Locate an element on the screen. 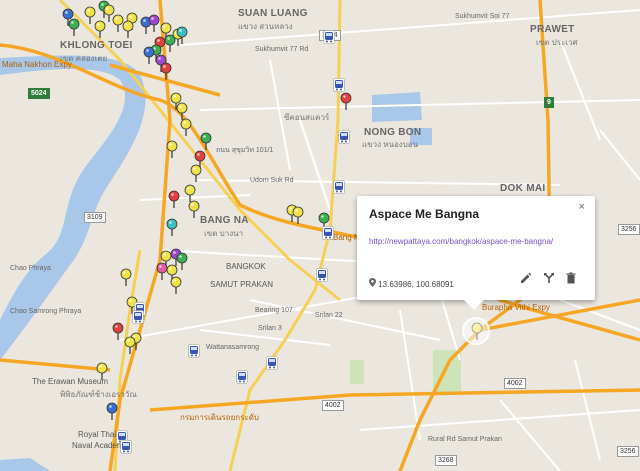 This screenshot has height=471, width=640. lake is located at coordinates (397, 107).